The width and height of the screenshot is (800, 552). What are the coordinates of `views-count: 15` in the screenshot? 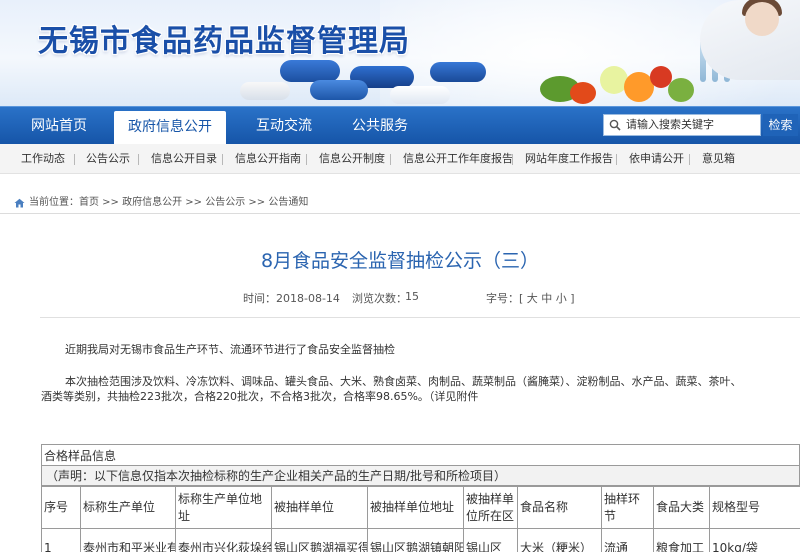 It's located at (412, 296).